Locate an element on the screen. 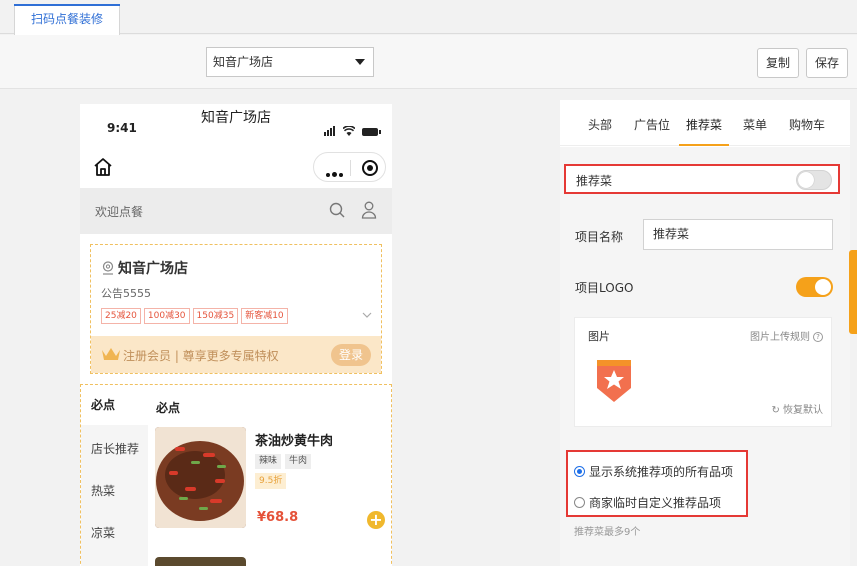 Image resolution: width=857 pixels, height=566 pixels. tab-header: 头部 is located at coordinates (600, 124).